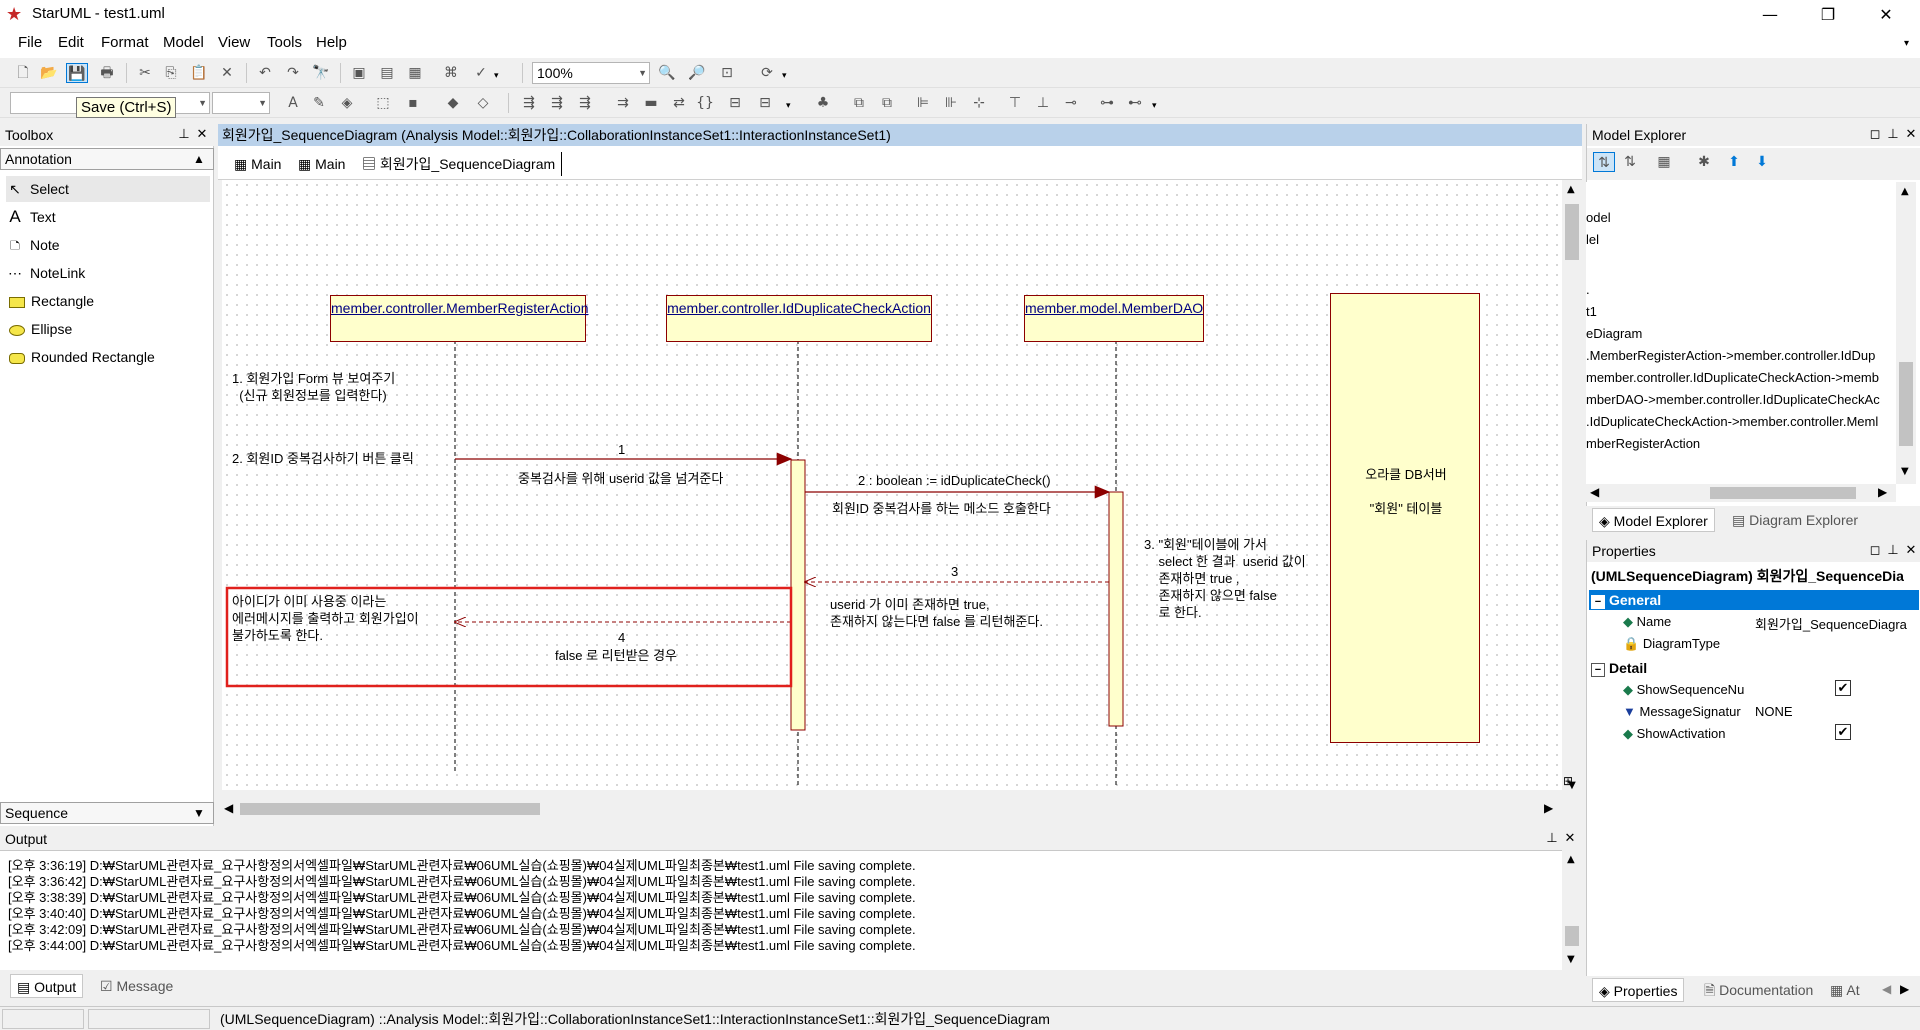 Image resolution: width=1920 pixels, height=1030 pixels. I want to click on lifeline-box-id-duplicate-check-action: member.controller.IdDuplicateCheckAction, so click(799, 318).